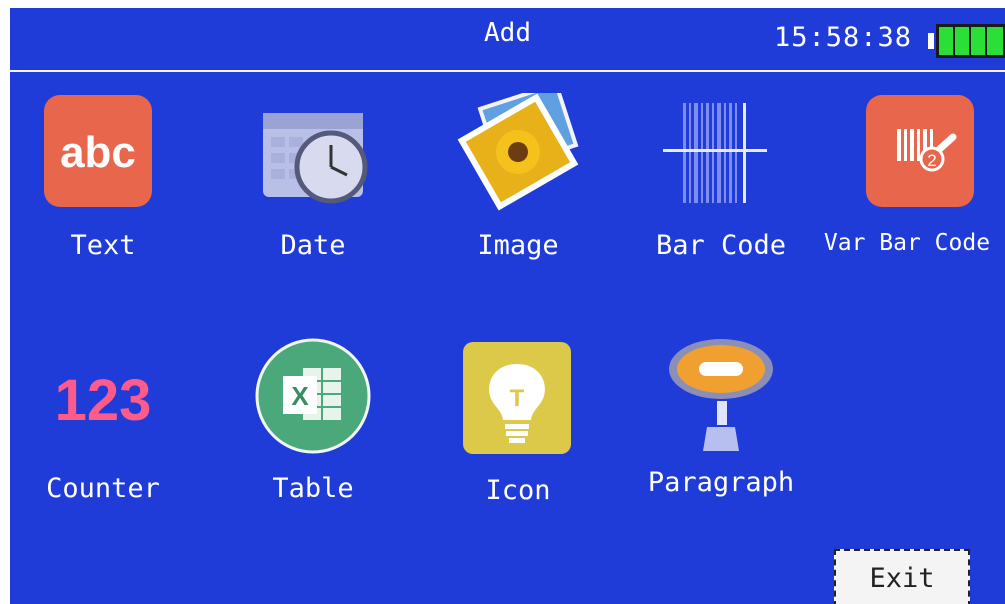 The image size is (1005, 604). Describe the element at coordinates (721, 245) in the screenshot. I see `tile-barcode-label: Bar Code` at that location.